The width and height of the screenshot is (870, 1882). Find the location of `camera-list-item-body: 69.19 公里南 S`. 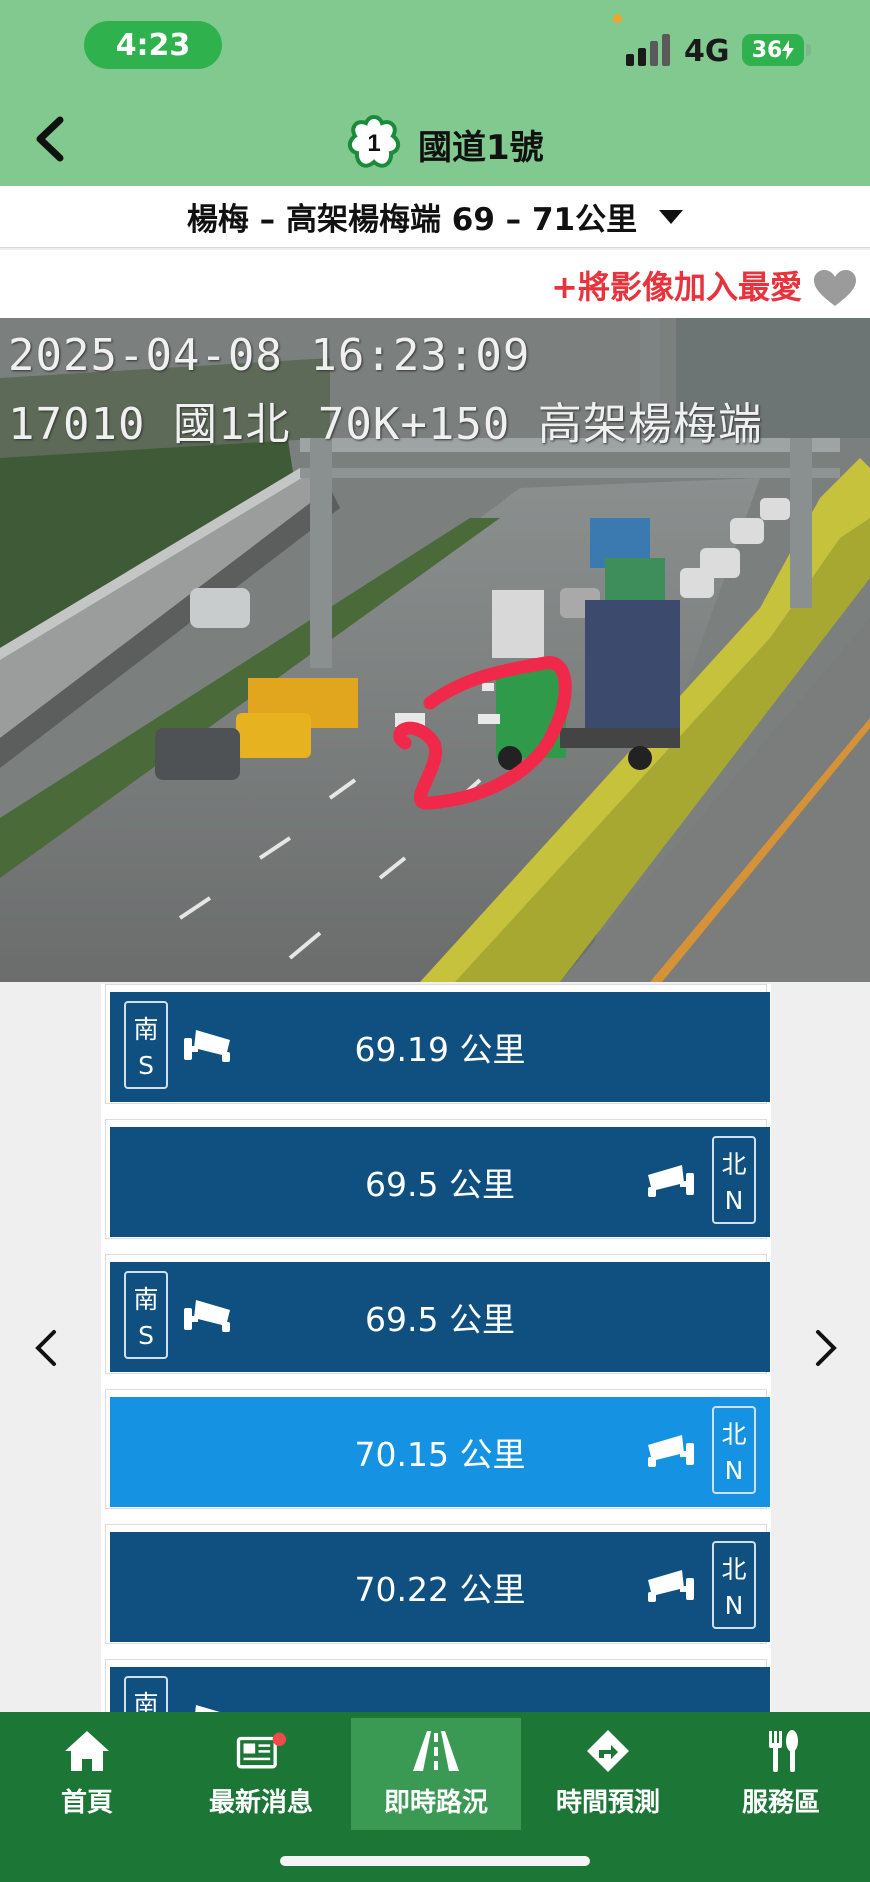

camera-list-item-body: 69.19 公里南 S is located at coordinates (440, 1047).